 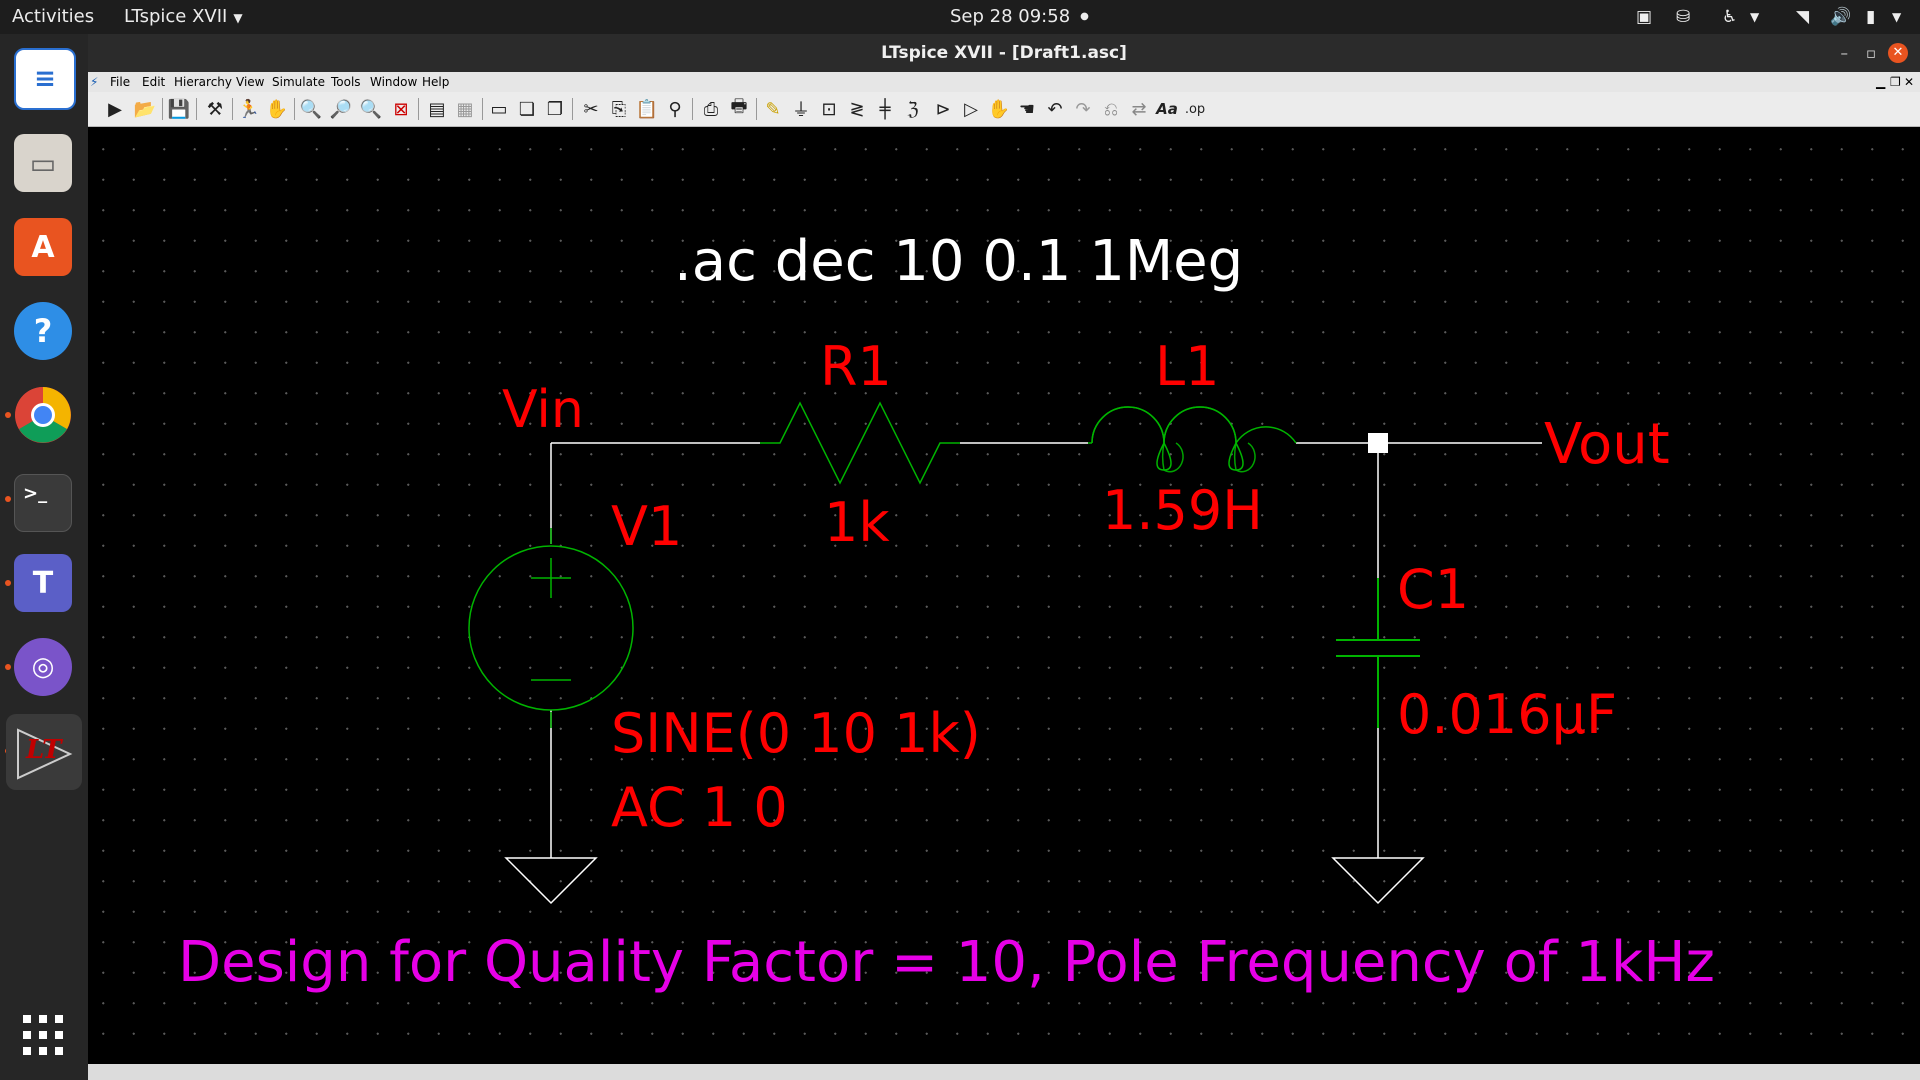 What do you see at coordinates (346, 82) in the screenshot?
I see `menu-tools: Tools` at bounding box center [346, 82].